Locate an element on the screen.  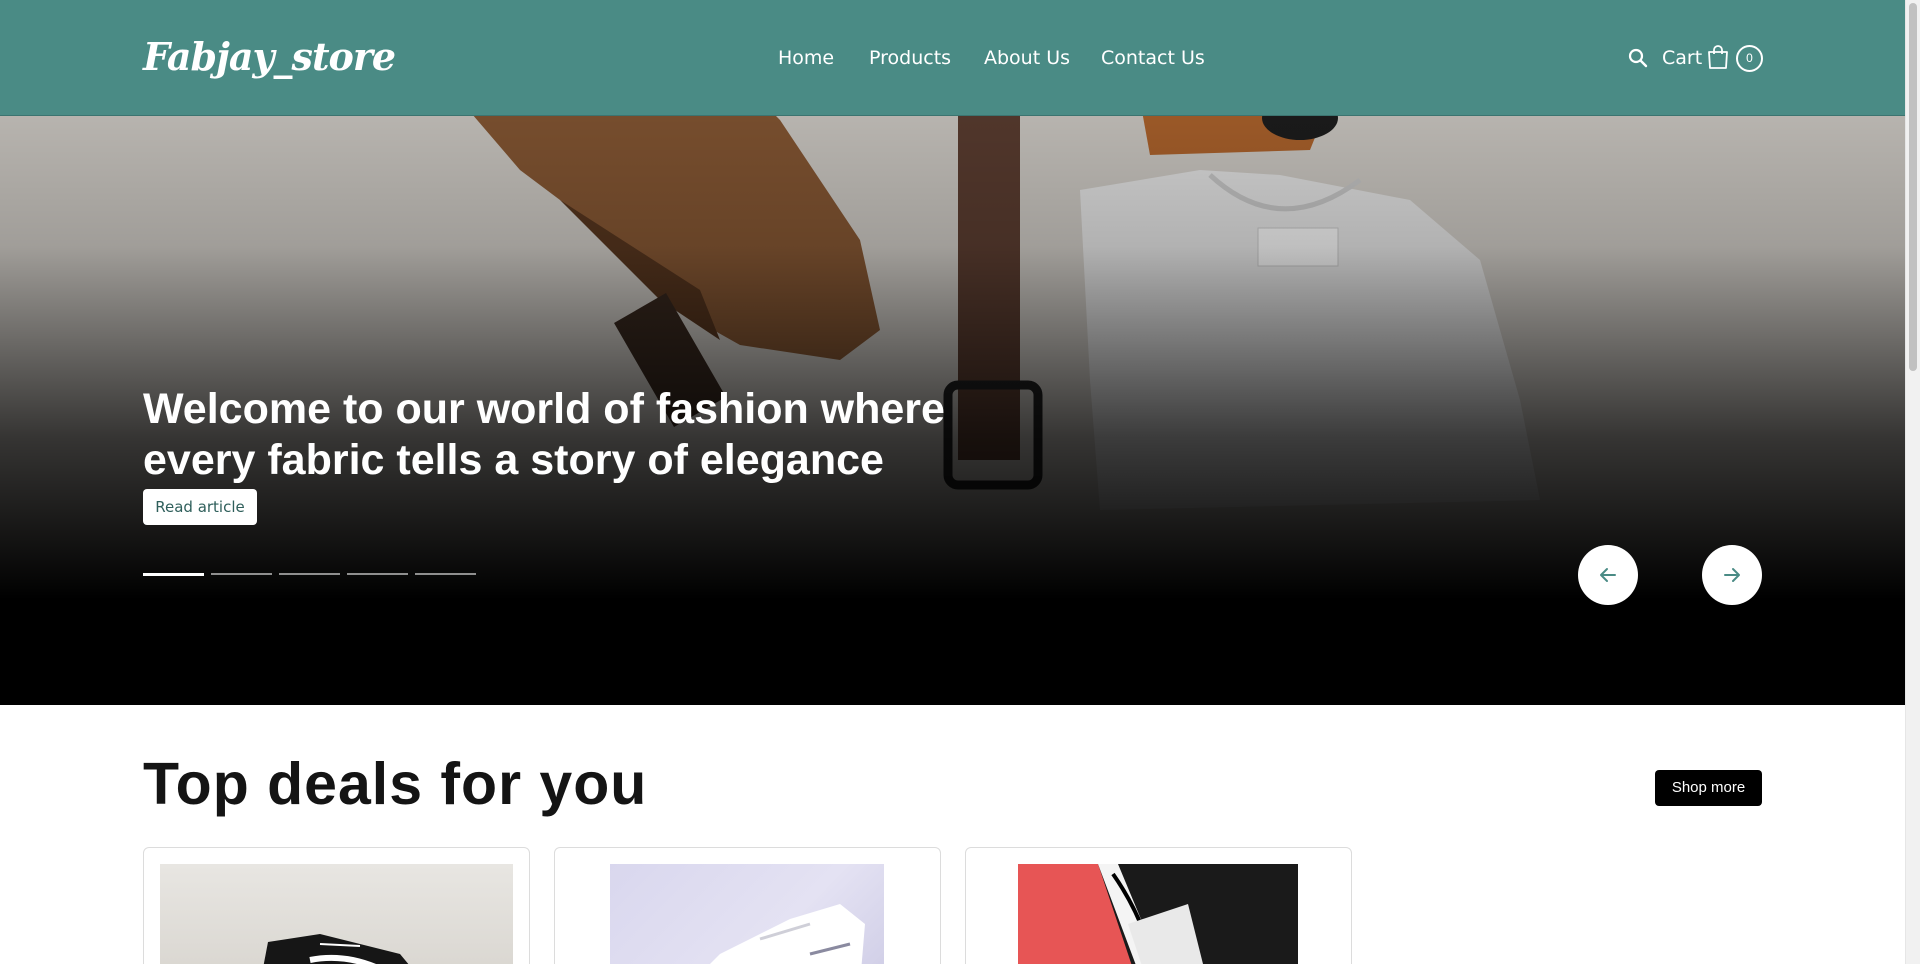
white-sneaker-image is located at coordinates (787, 934).